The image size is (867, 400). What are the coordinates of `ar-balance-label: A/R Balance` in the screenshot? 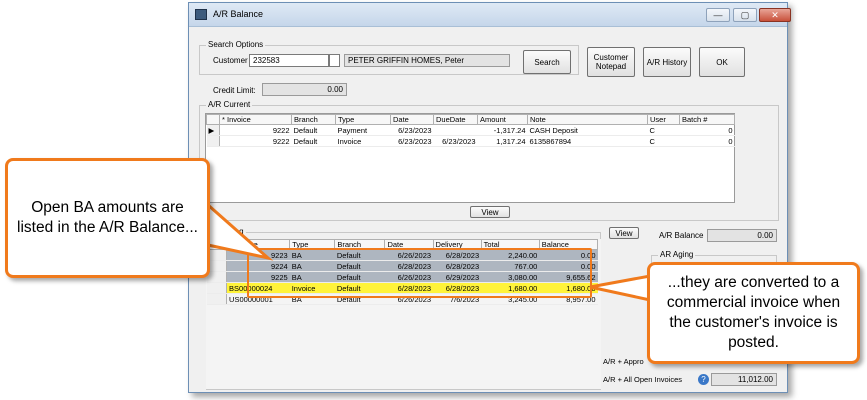 It's located at (681, 235).